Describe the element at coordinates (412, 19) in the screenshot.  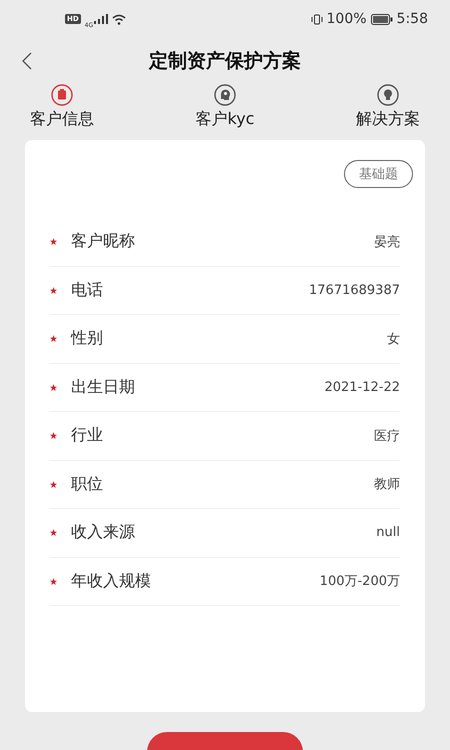
I see `status-time: 5:58` at that location.